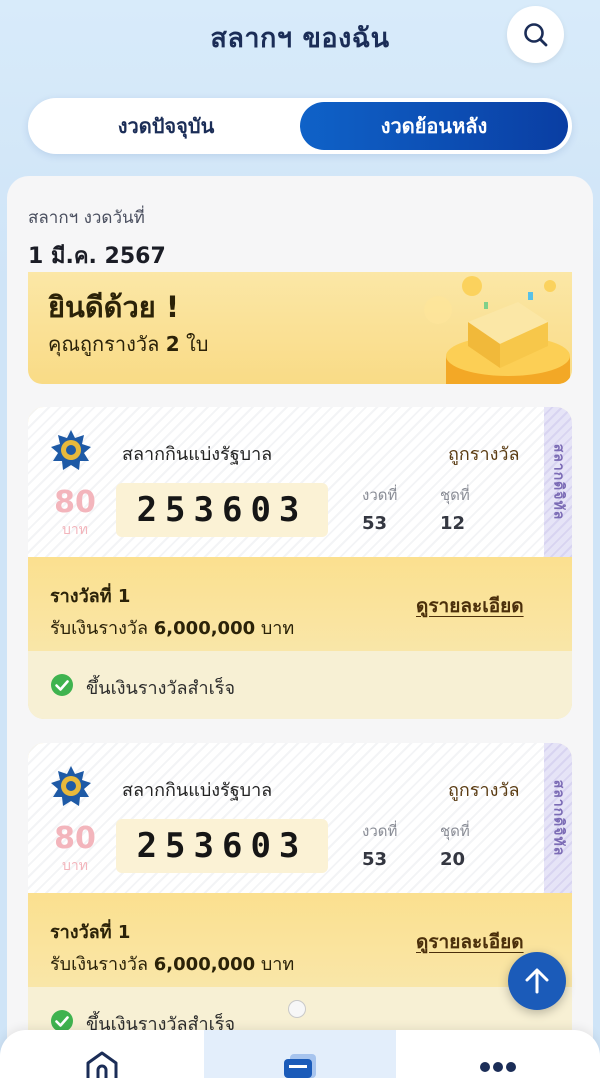  I want to click on set-number: 20, so click(453, 859).